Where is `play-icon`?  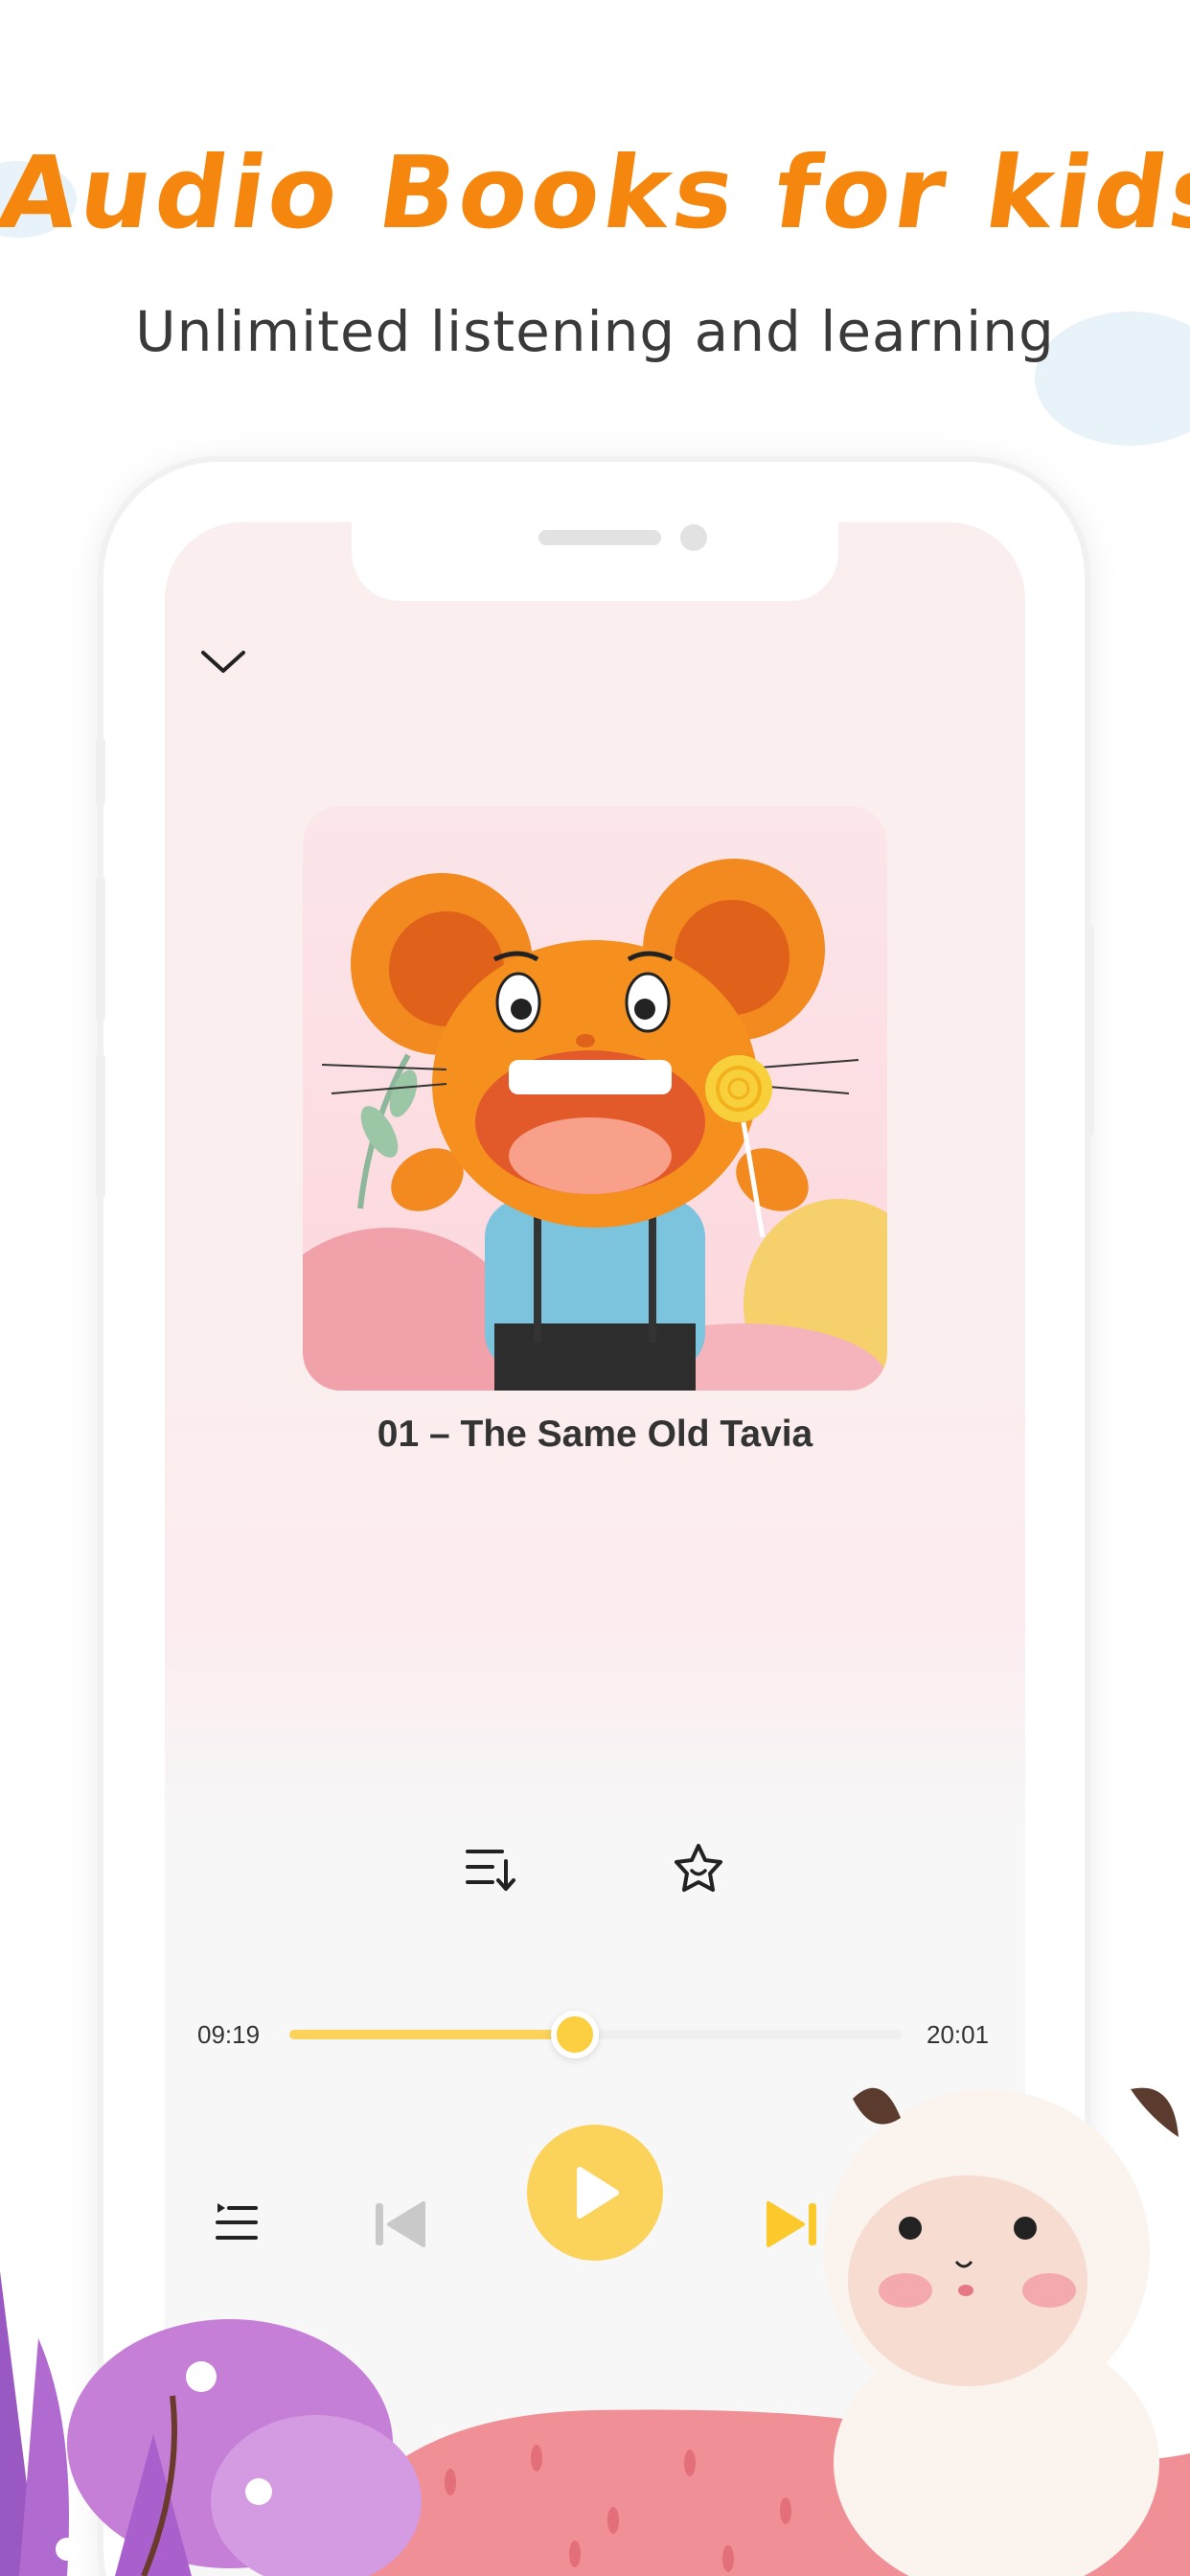 play-icon is located at coordinates (598, 2193).